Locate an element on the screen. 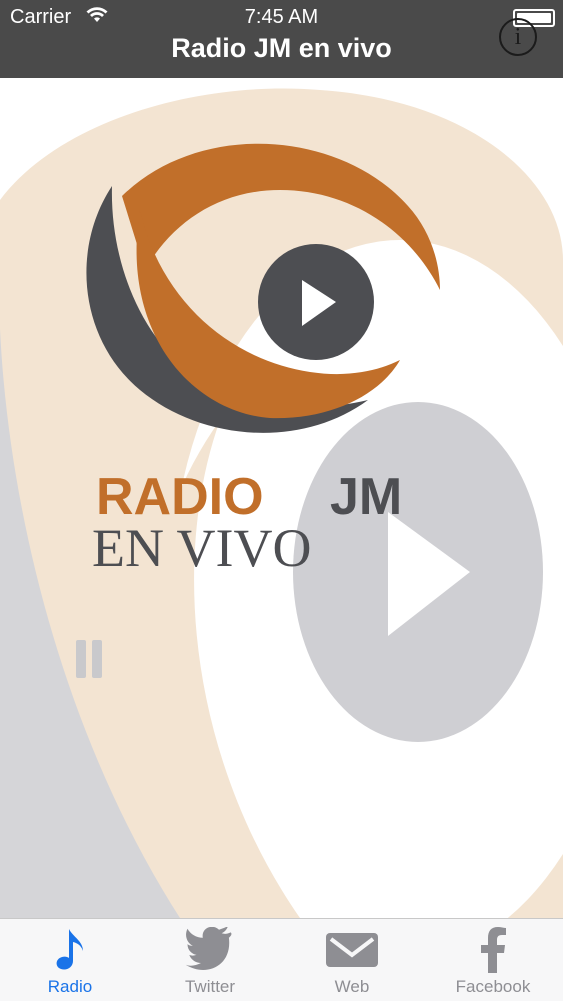  tab-radio: Radio is located at coordinates (70, 960).